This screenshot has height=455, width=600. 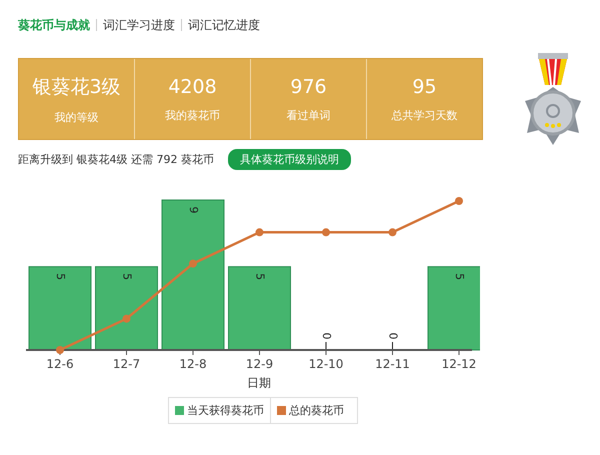 I want to click on upgrade-progress-text: 距离升级到 银葵花4级 还需 792 葵花币, so click(x=116, y=159).